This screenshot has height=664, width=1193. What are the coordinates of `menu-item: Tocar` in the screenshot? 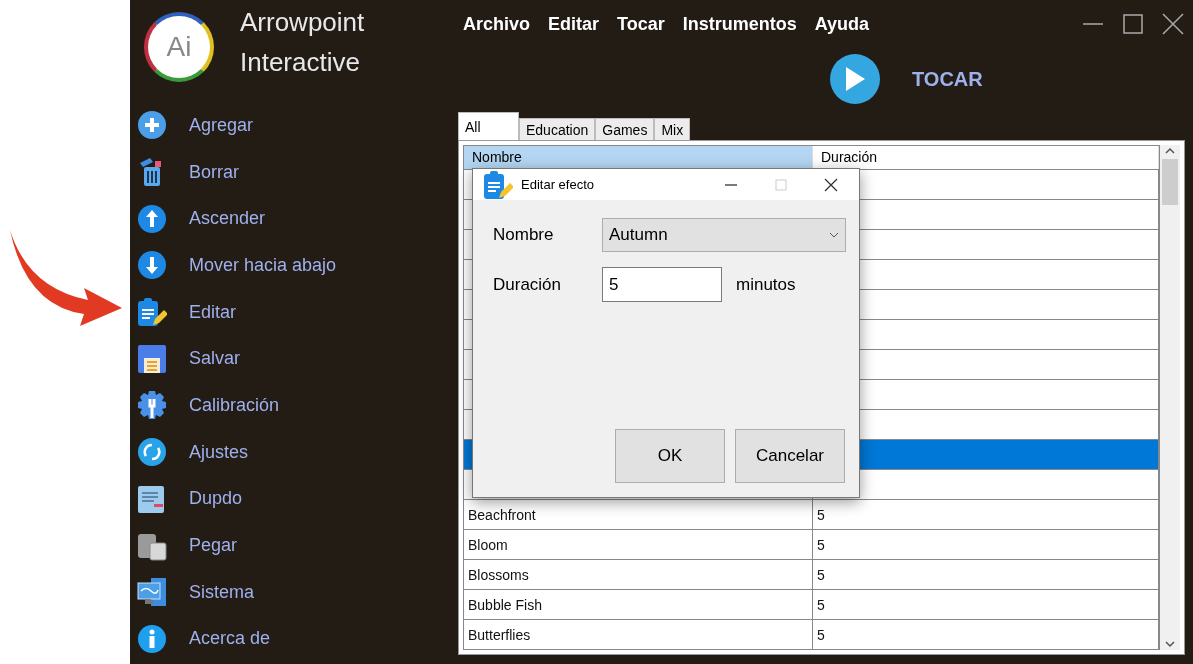 It's located at (641, 24).